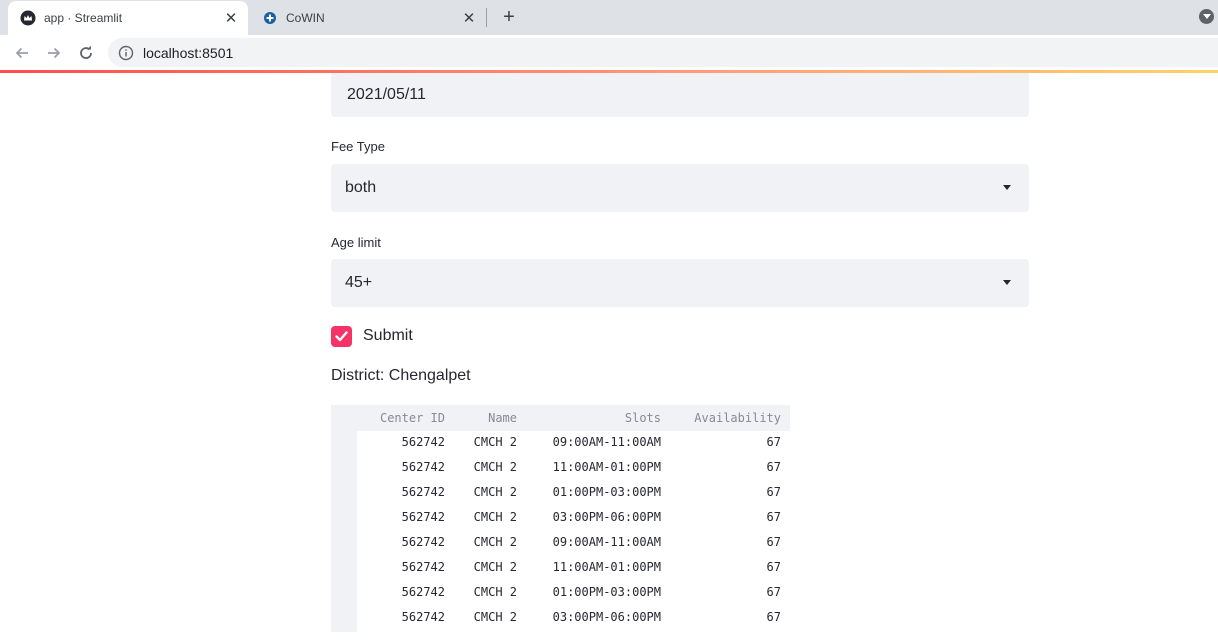 This screenshot has height=643, width=1218. What do you see at coordinates (270, 18) in the screenshot?
I see `cowin-plus-icon` at bounding box center [270, 18].